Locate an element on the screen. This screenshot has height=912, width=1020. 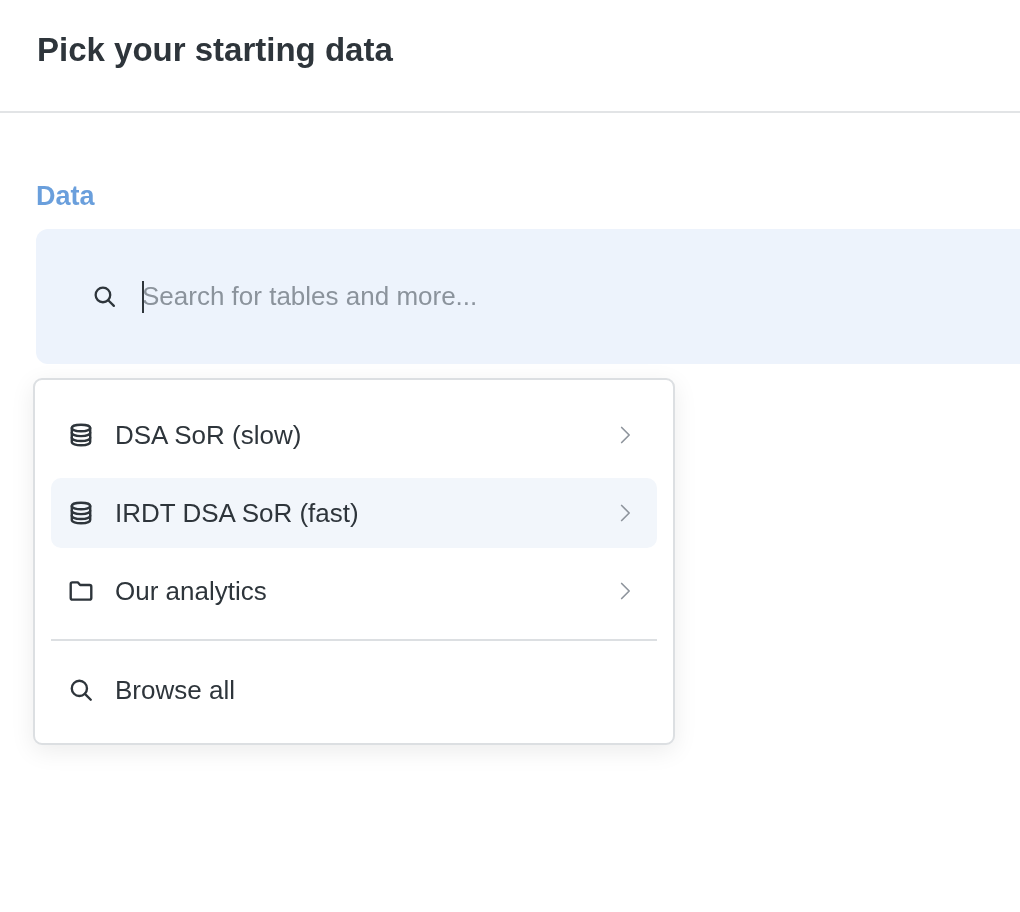
menu-item: DSA SoR (slow) is located at coordinates (354, 435).